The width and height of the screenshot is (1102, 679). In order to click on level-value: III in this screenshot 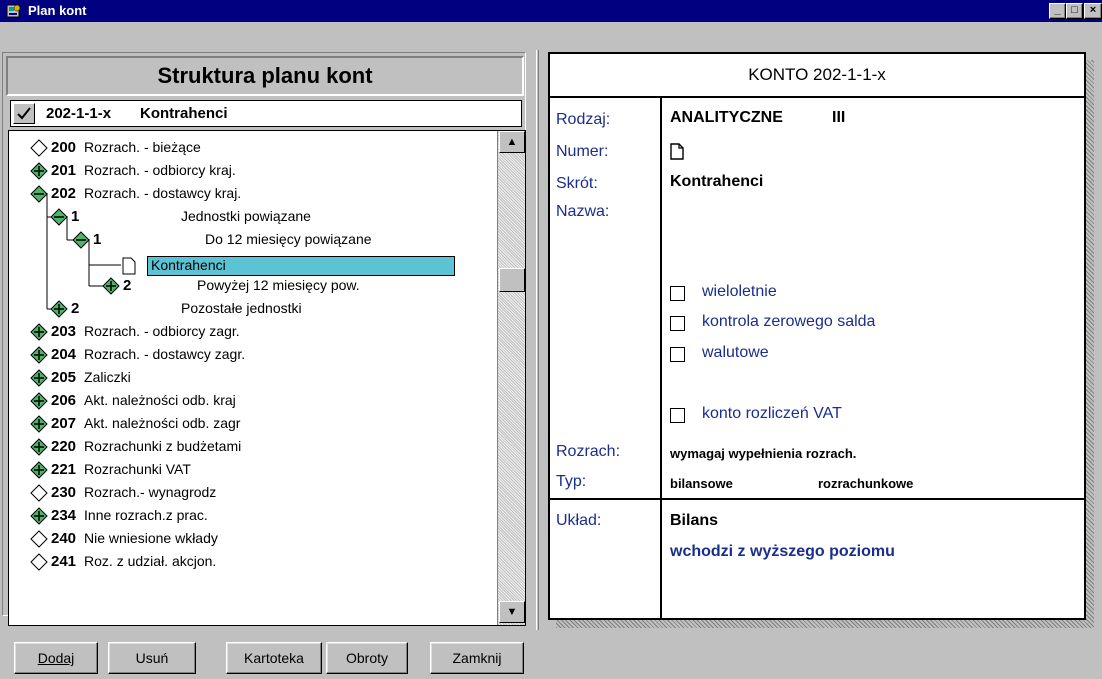, I will do `click(839, 117)`.